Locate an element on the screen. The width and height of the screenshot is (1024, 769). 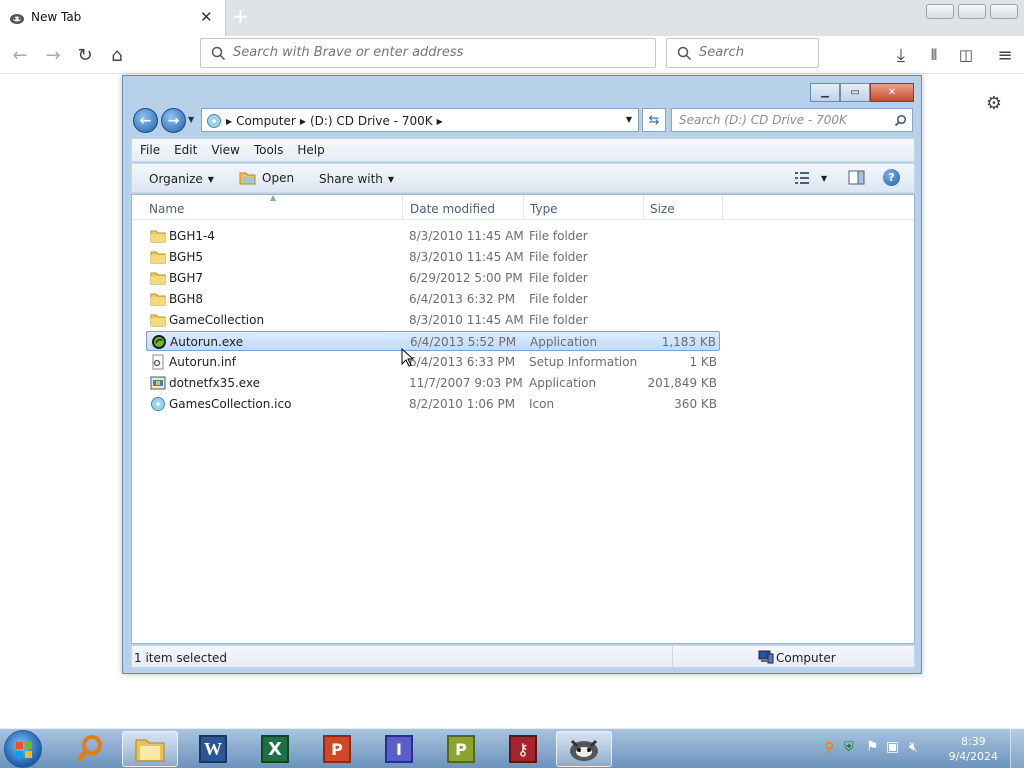
menu-view: View is located at coordinates (225, 150).